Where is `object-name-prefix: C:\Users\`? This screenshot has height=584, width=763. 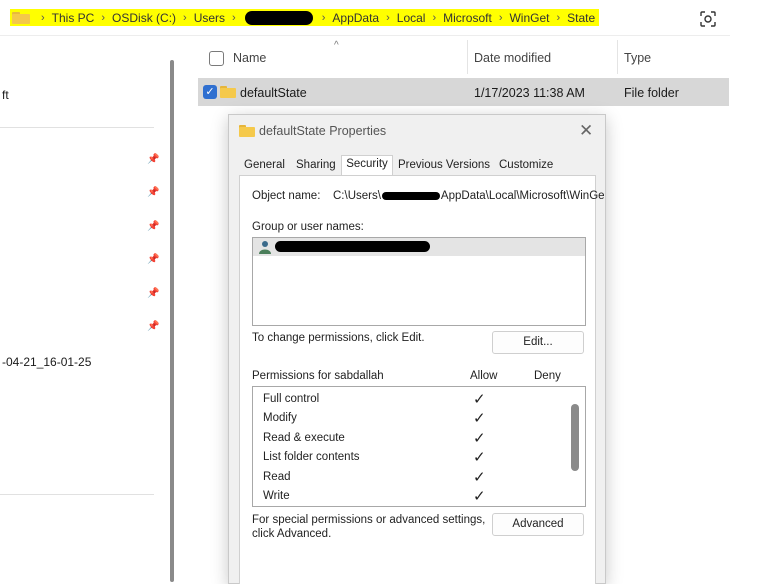 object-name-prefix: C:\Users\ is located at coordinates (357, 196).